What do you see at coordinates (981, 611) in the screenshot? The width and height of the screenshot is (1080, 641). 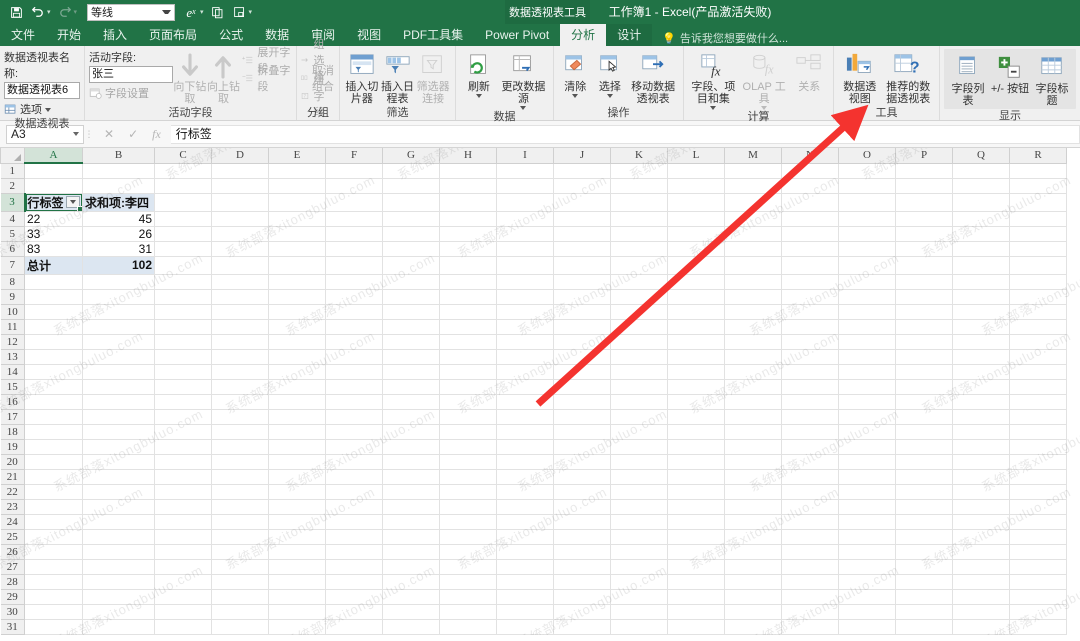 I see `cell-q30` at bounding box center [981, 611].